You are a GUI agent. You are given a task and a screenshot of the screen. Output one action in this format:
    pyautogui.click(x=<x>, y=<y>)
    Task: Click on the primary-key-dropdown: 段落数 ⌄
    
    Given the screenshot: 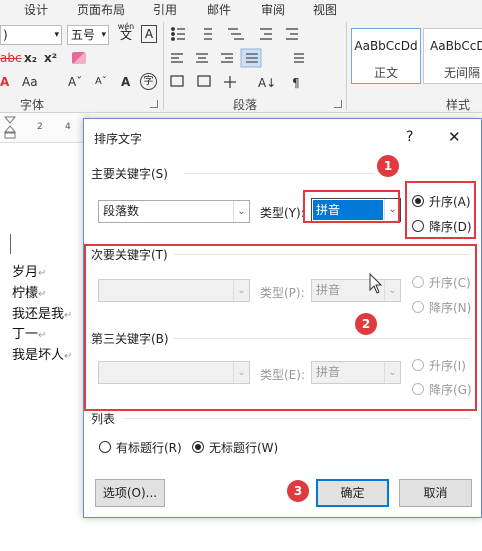 What is the action you would take?
    pyautogui.click(x=174, y=211)
    